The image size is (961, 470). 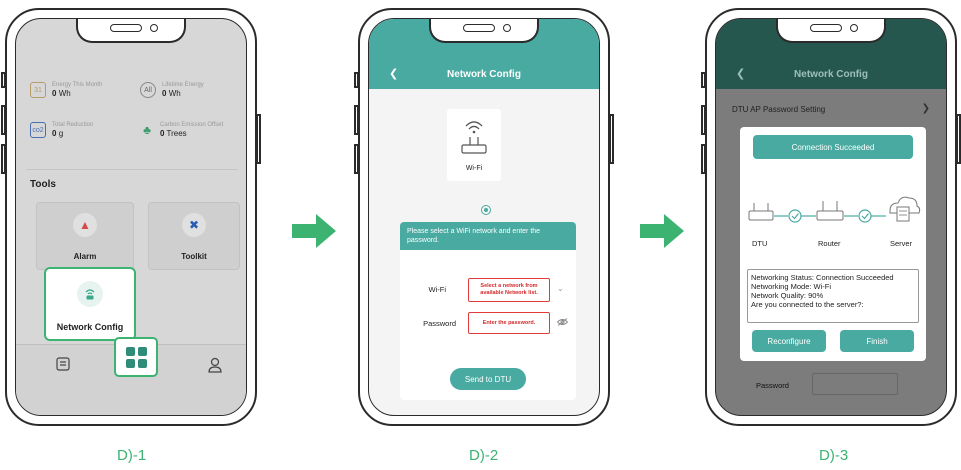 I want to click on ap-password-setting-row: DTU AP Password Setting, so click(x=778, y=109).